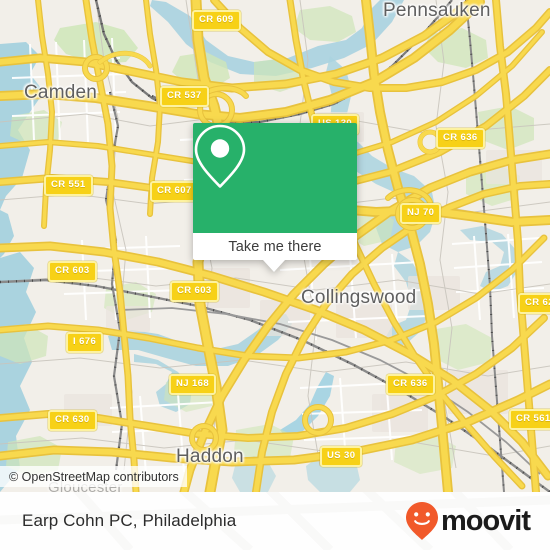 This screenshot has width=550, height=550. I want to click on road-shield-cr-636-south: CR 636, so click(410, 384).